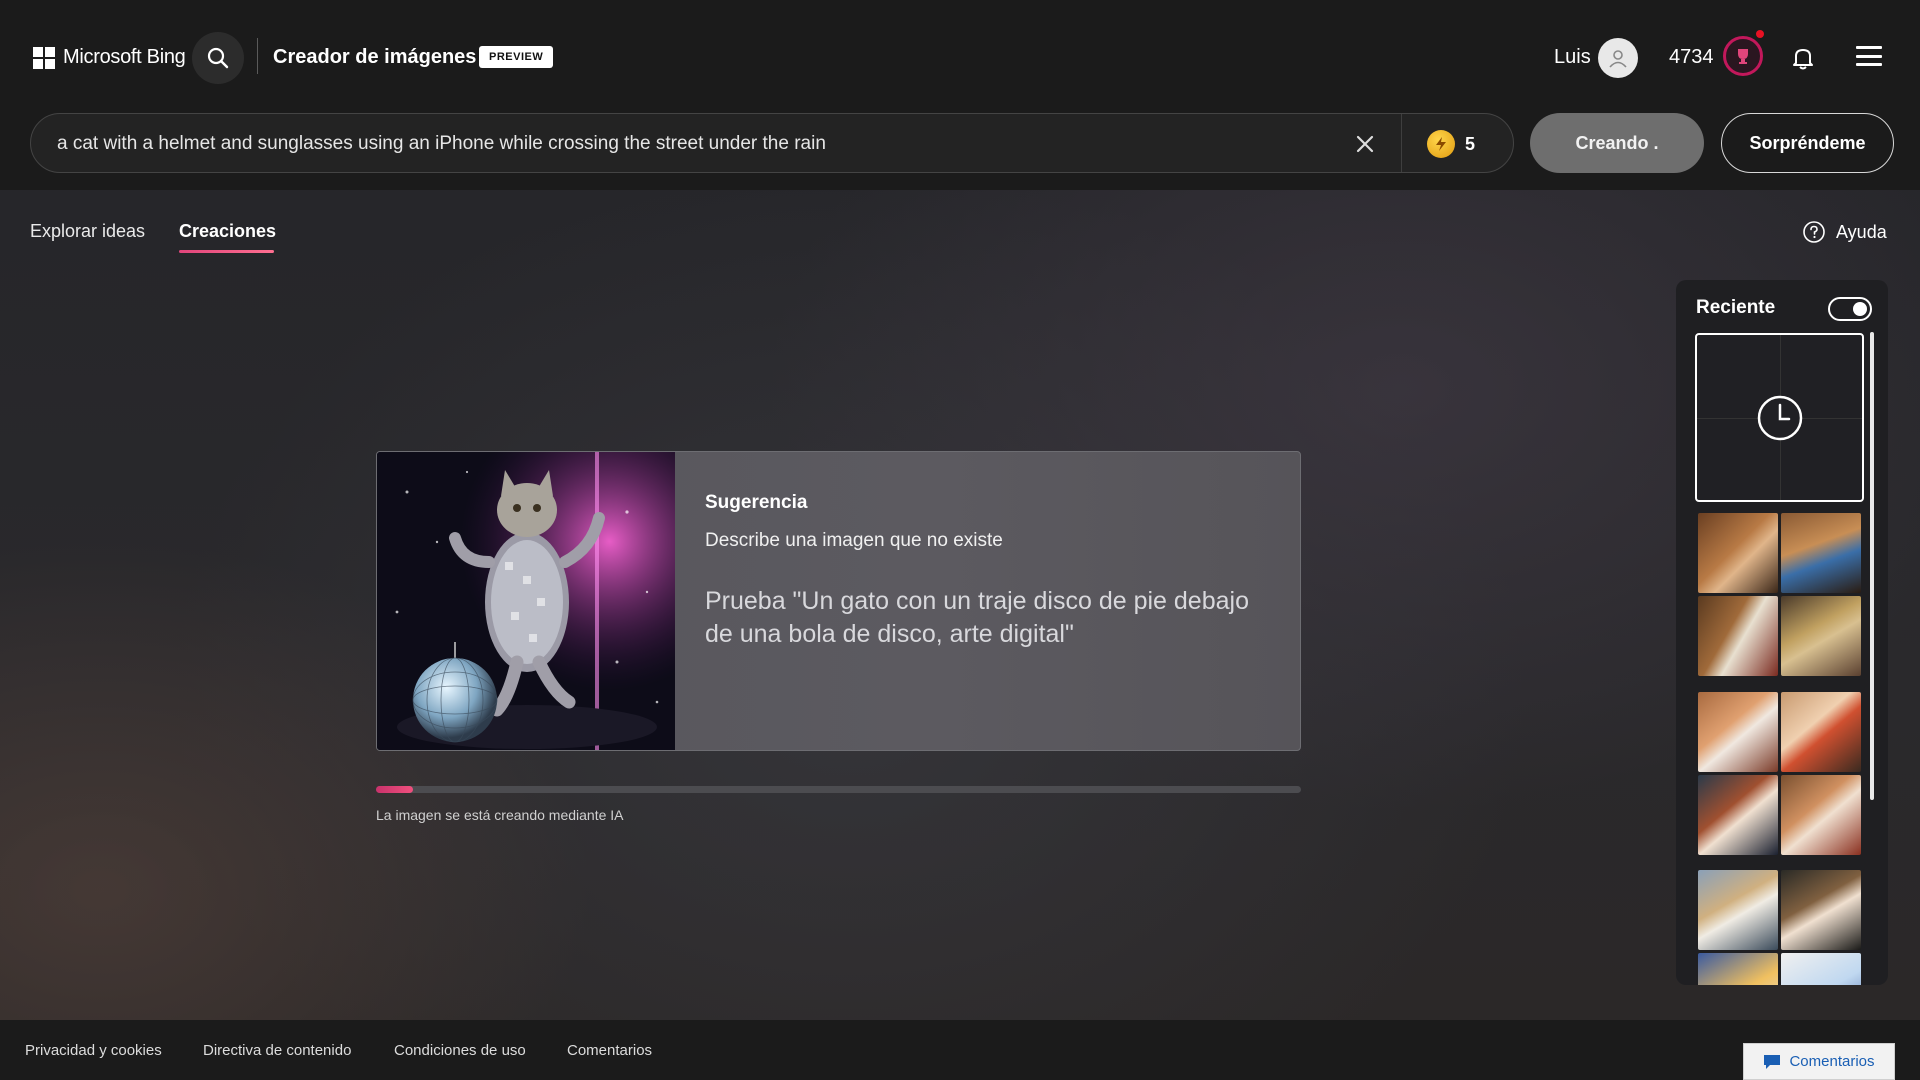 The image size is (1920, 1080). I want to click on clock-icon, so click(1779, 417).